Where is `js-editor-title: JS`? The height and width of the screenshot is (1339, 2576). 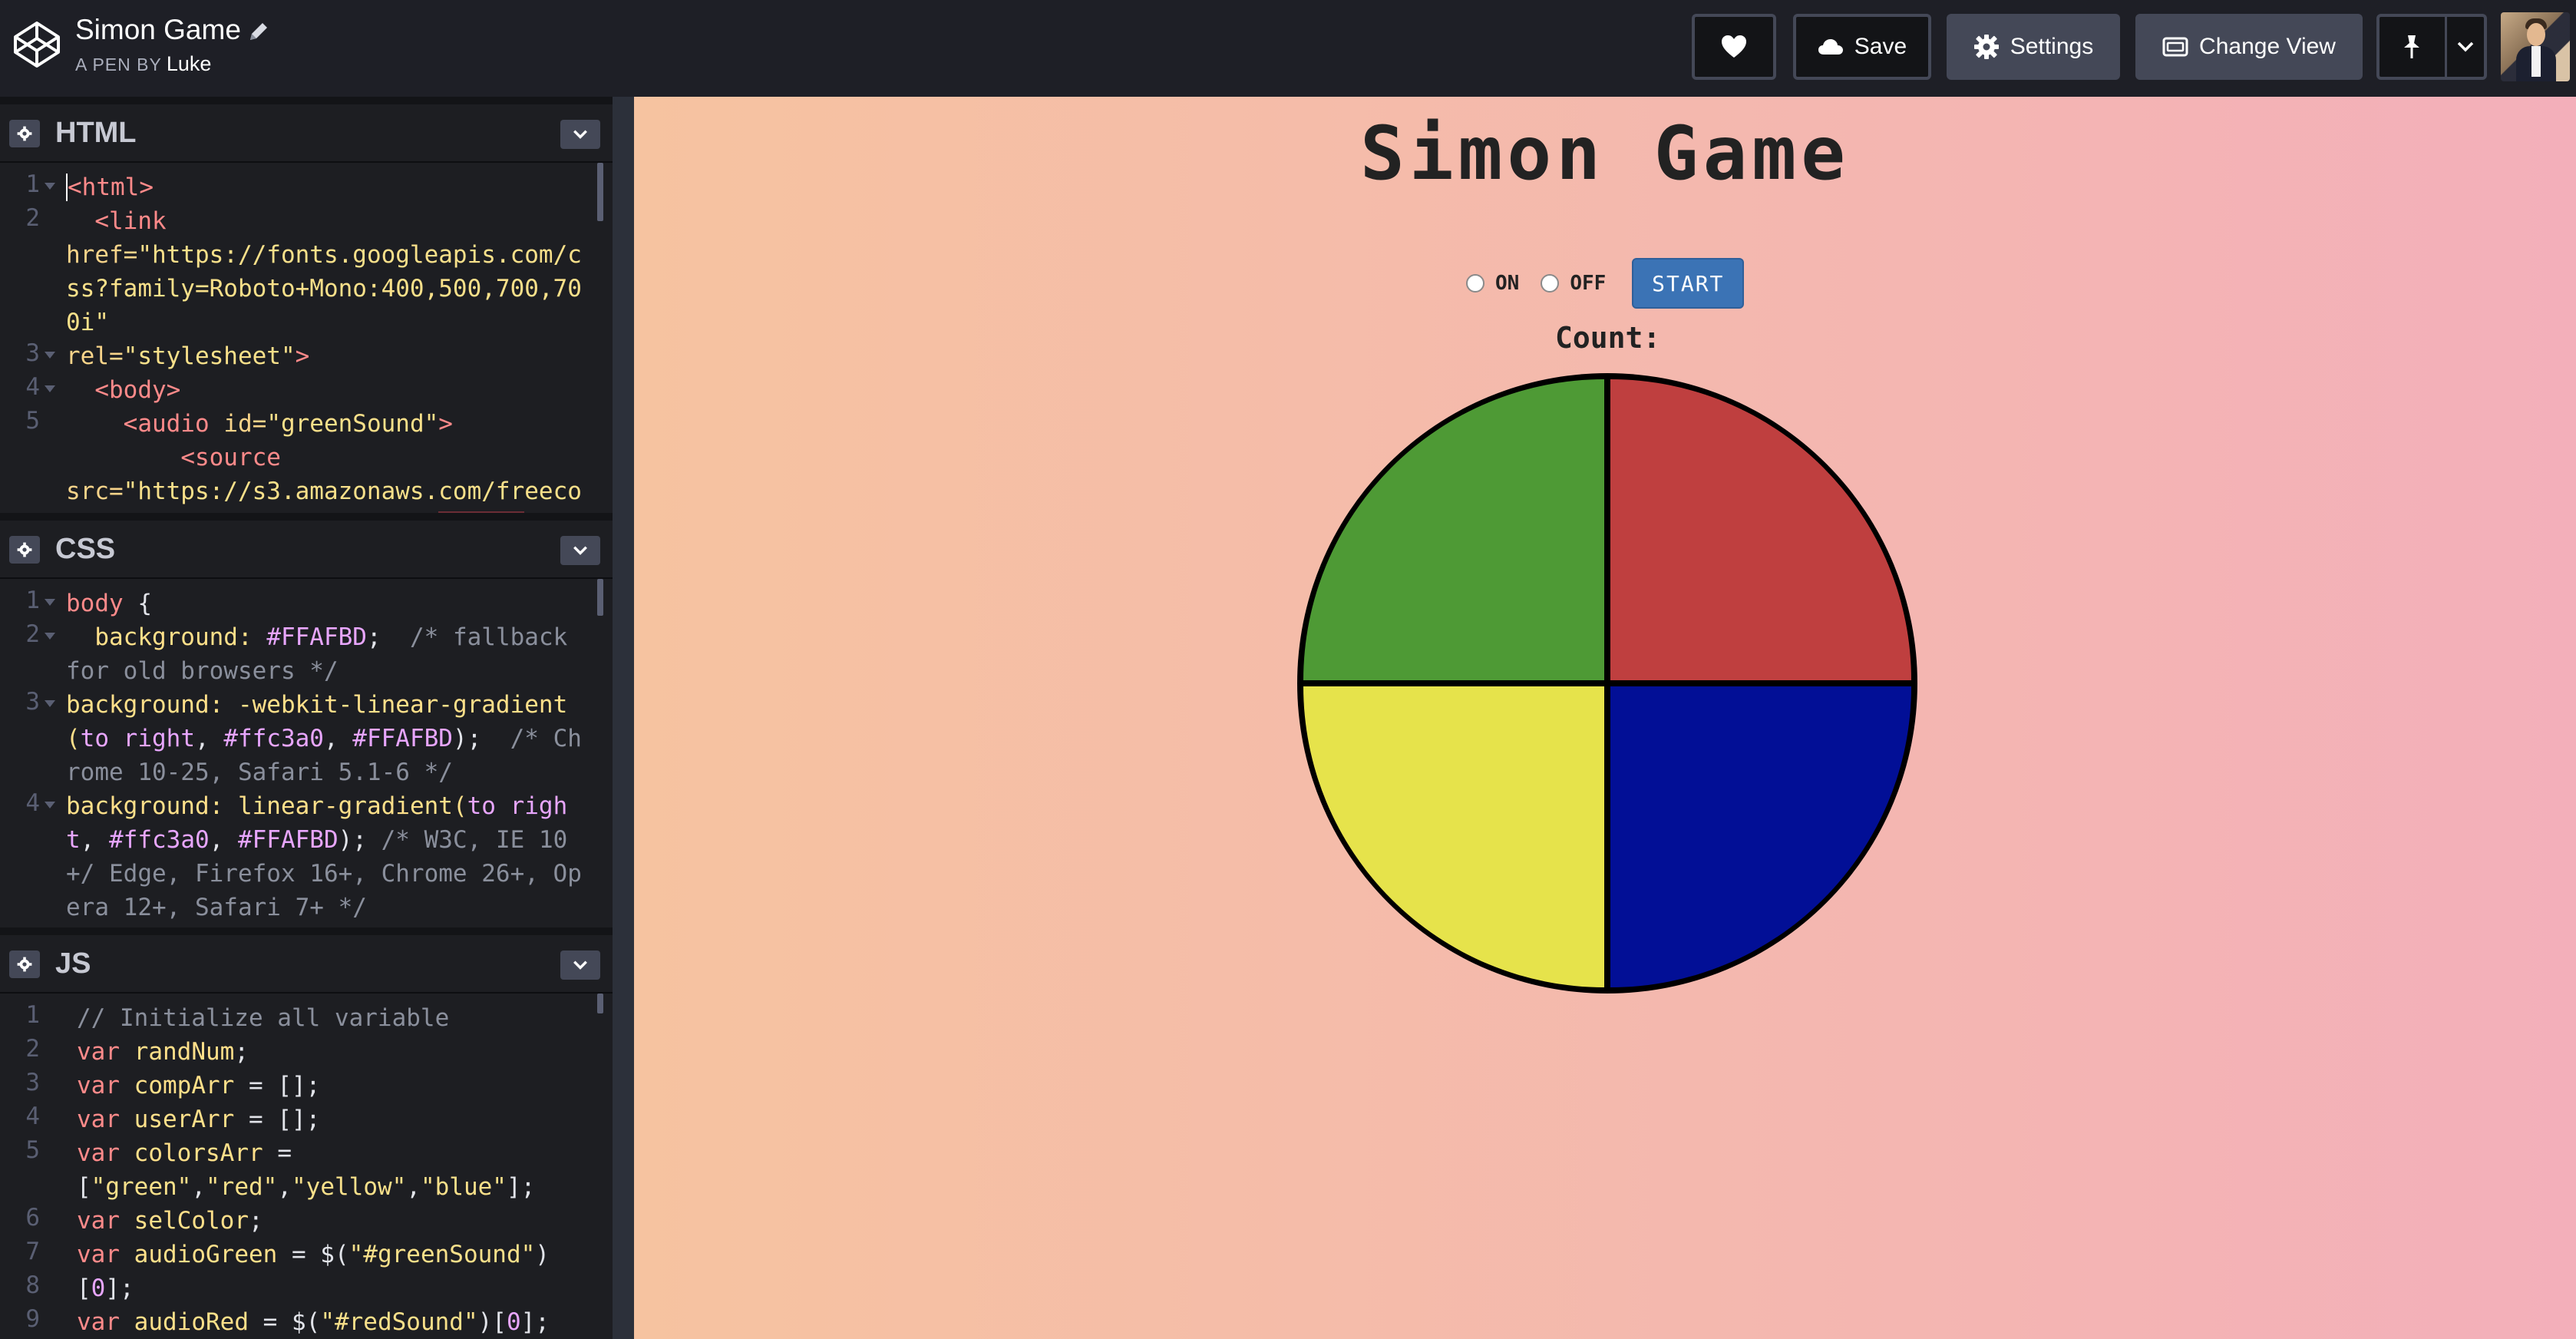
js-editor-title: JS is located at coordinates (73, 963).